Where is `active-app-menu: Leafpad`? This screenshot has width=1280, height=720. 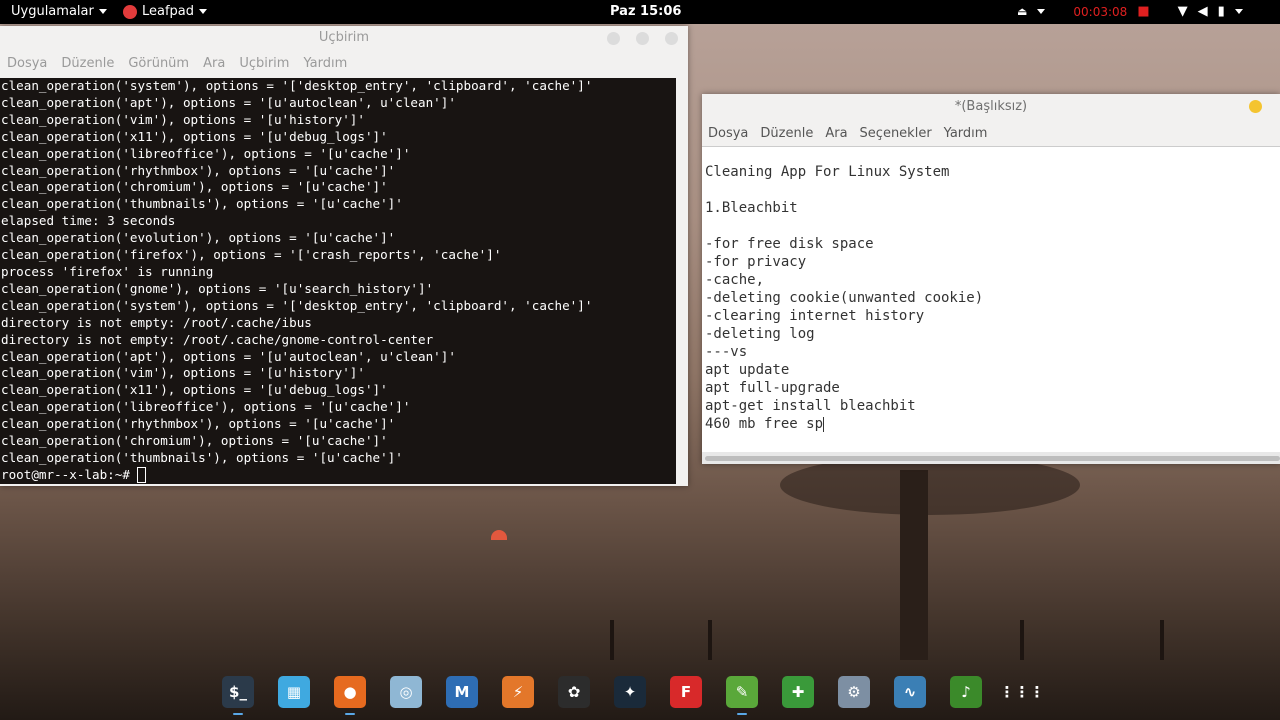 active-app-menu: Leafpad is located at coordinates (165, 11).